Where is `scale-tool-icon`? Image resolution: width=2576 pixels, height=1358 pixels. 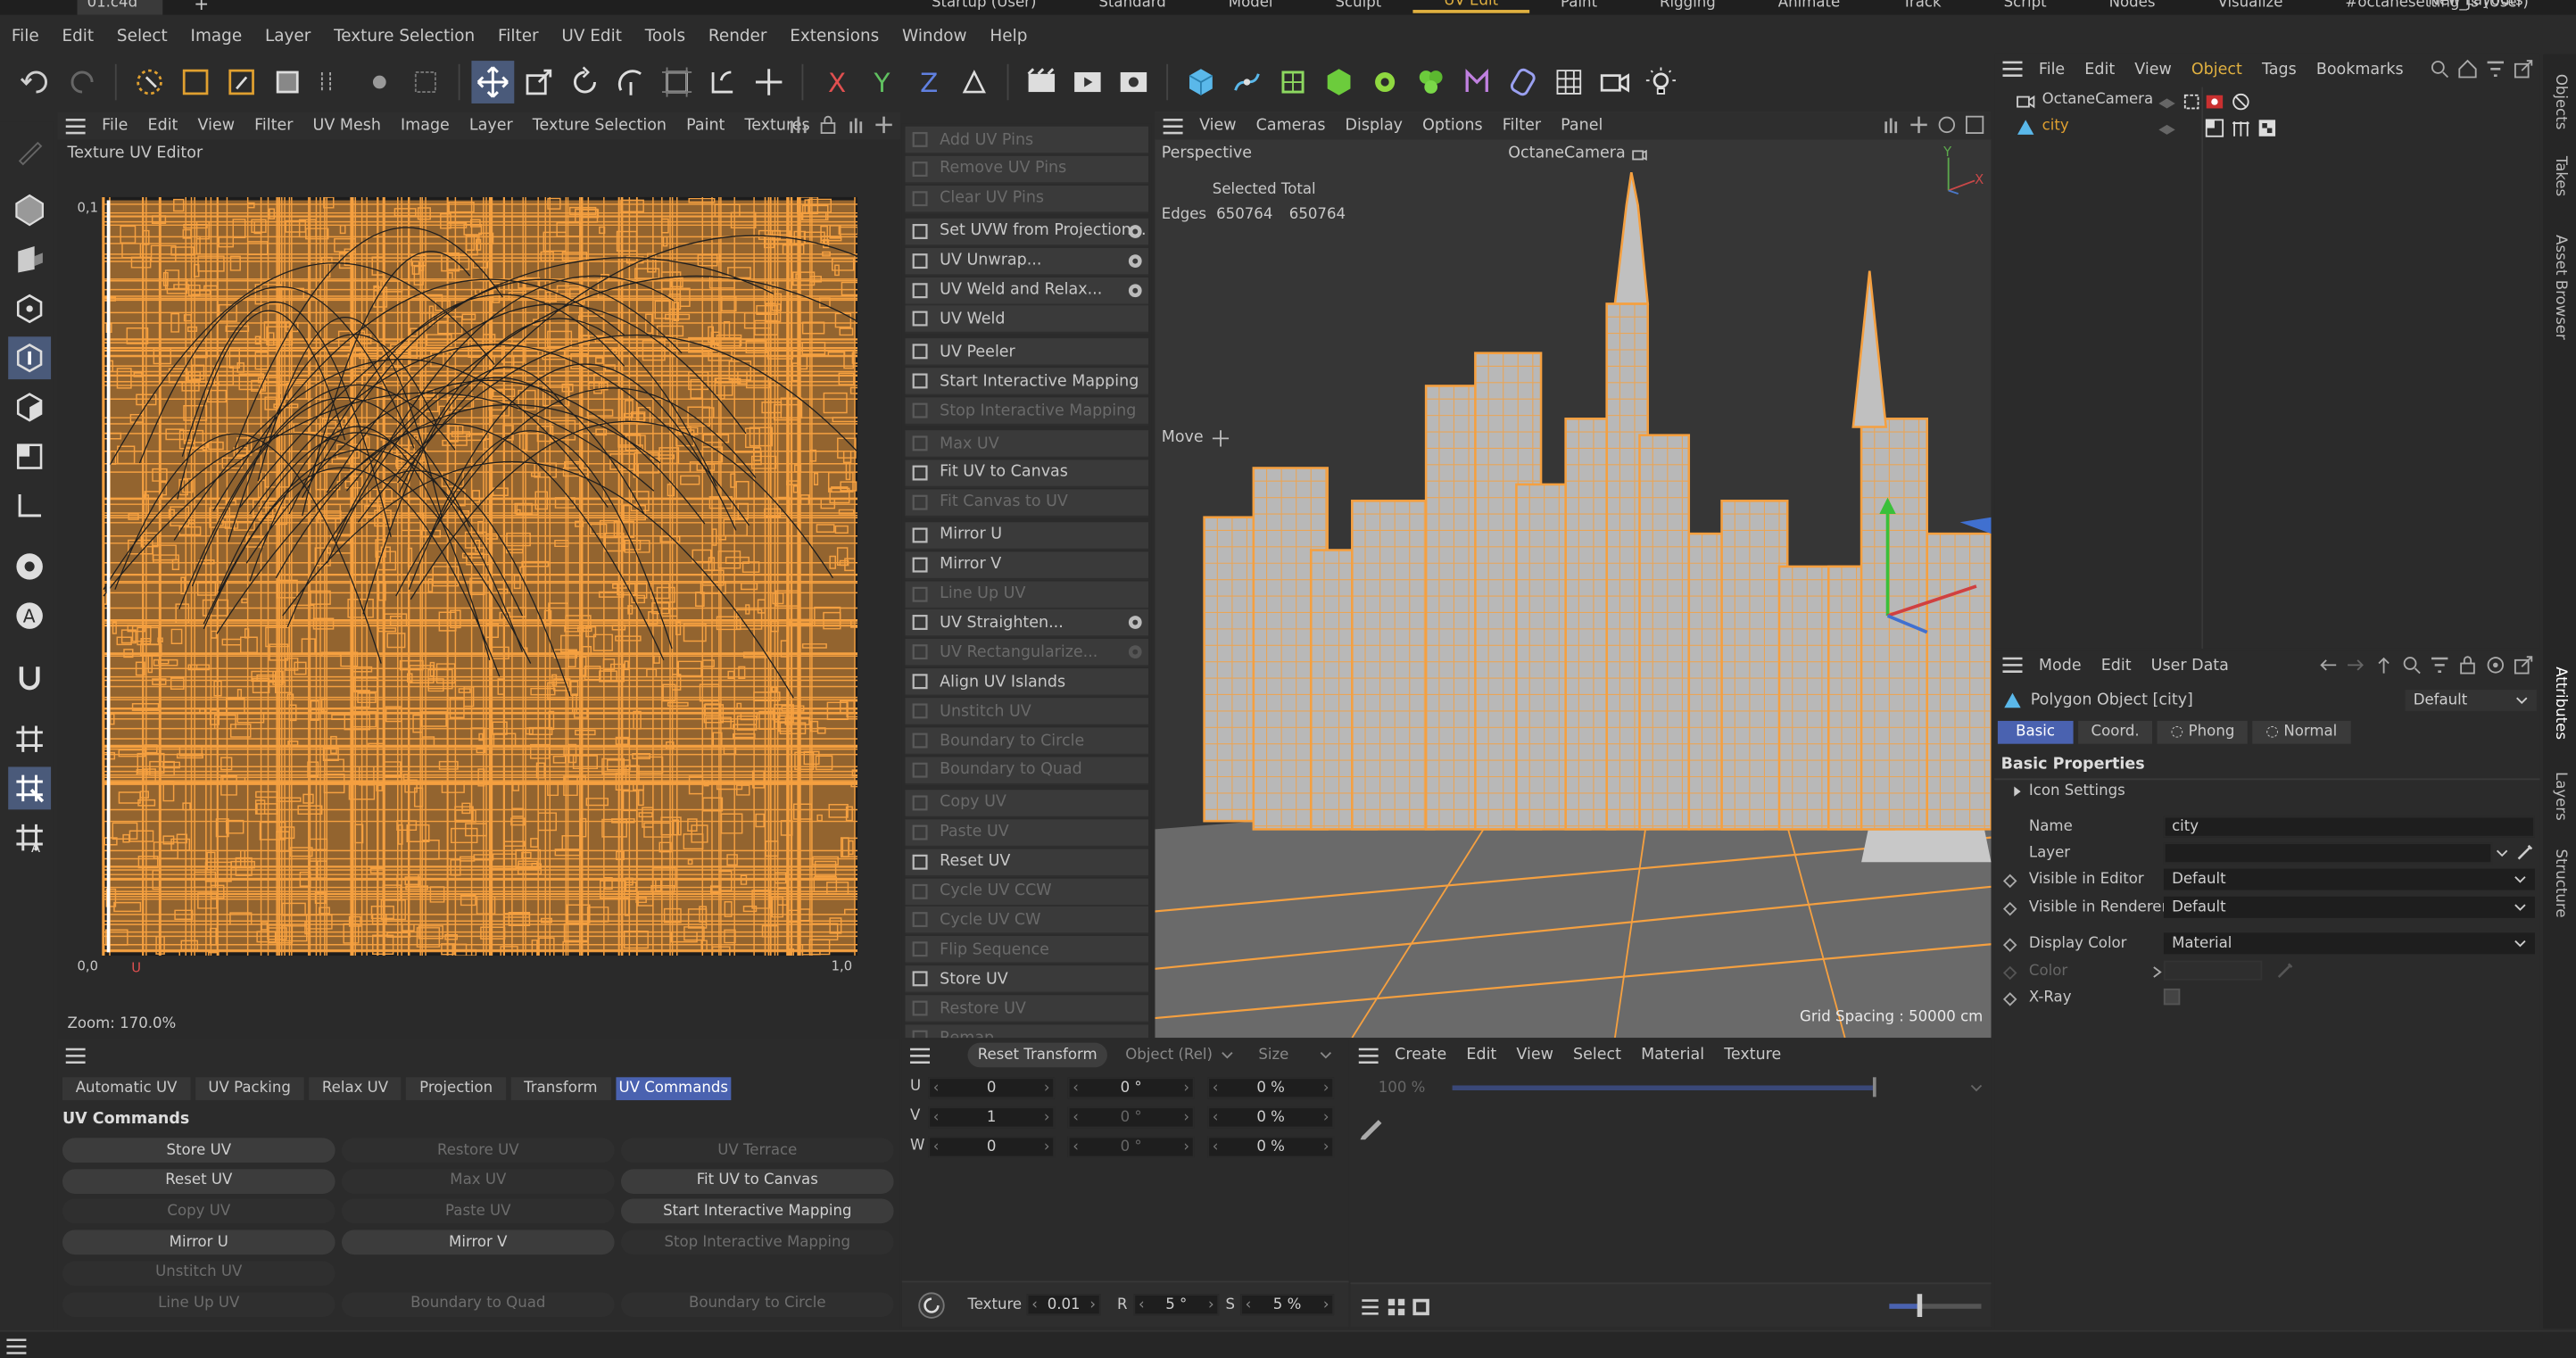
scale-tool-icon is located at coordinates (539, 82).